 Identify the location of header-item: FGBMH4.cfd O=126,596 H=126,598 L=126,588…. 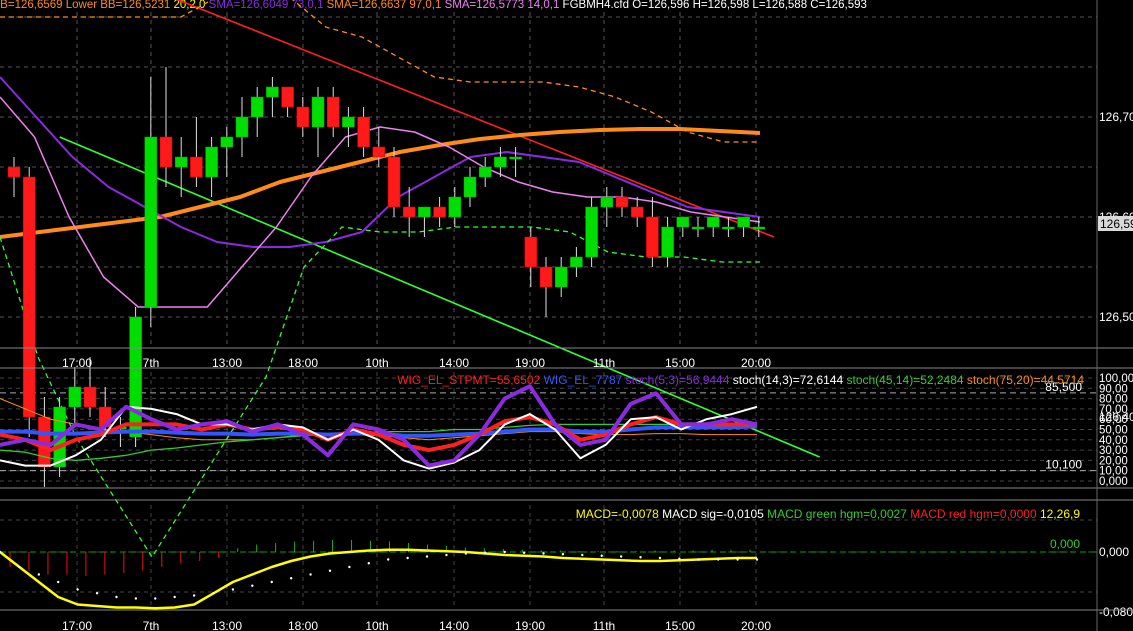
(713, 5).